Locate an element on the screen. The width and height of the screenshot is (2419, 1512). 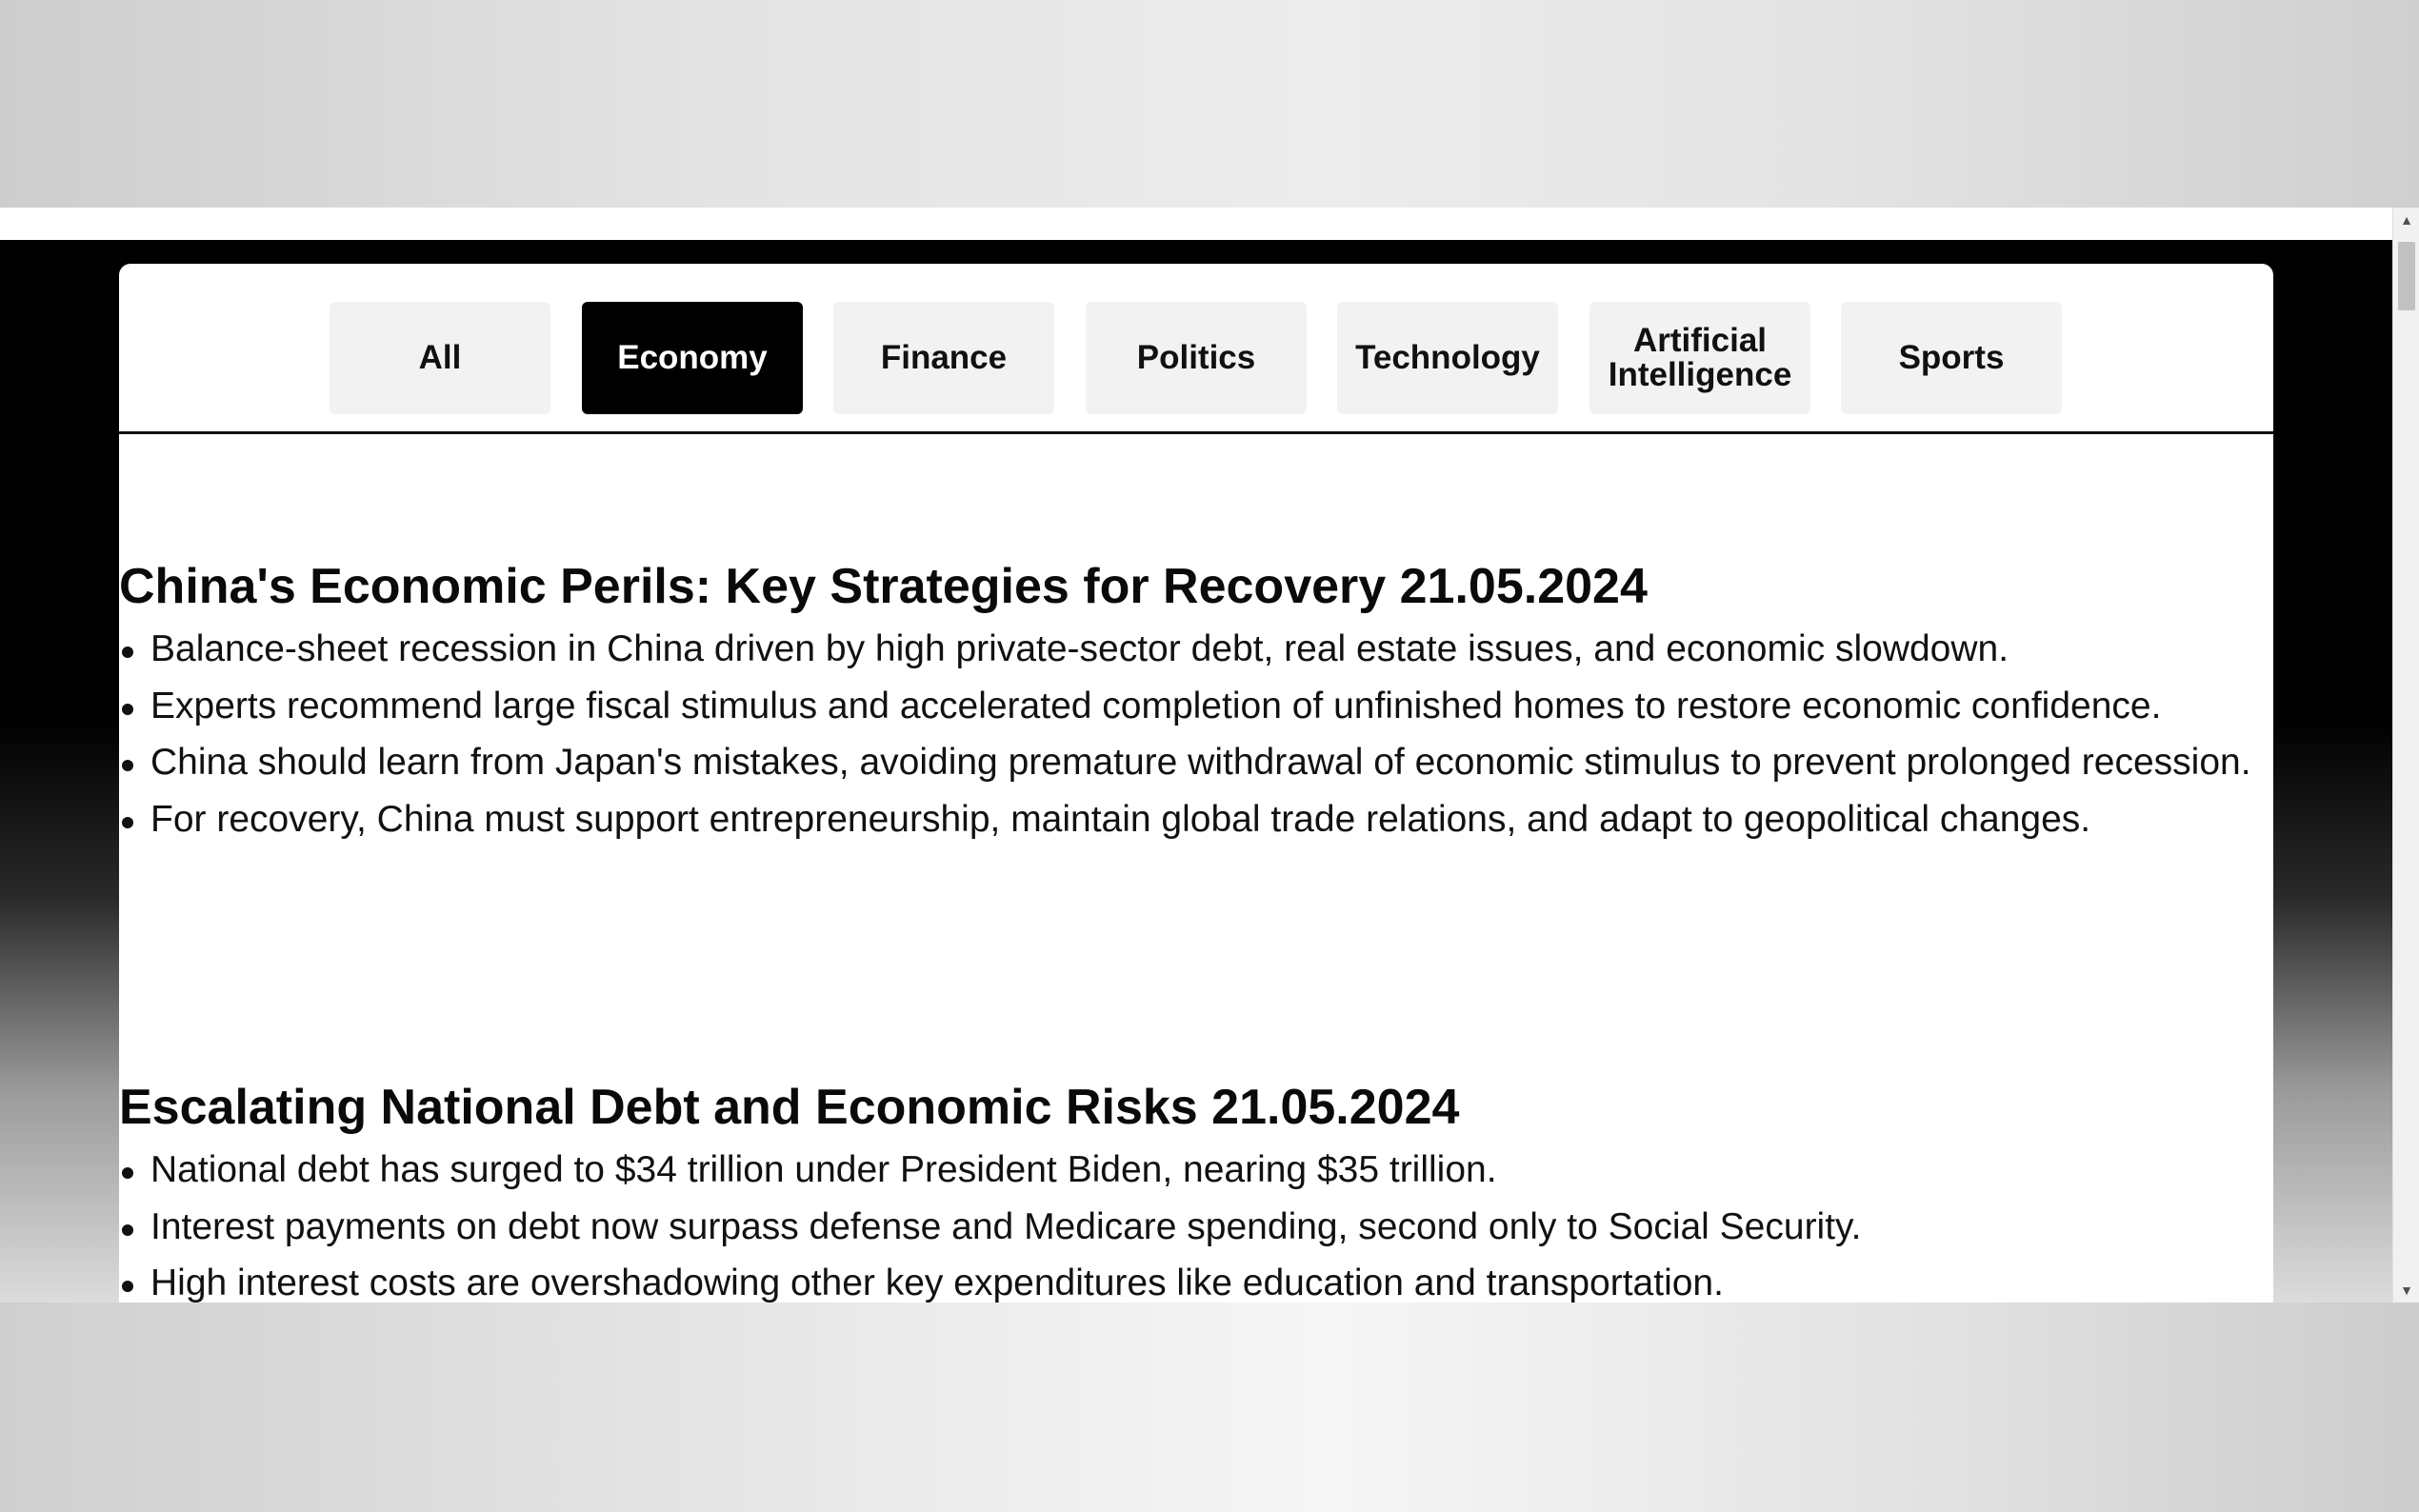
tab-politics: Politics is located at coordinates (1196, 358).